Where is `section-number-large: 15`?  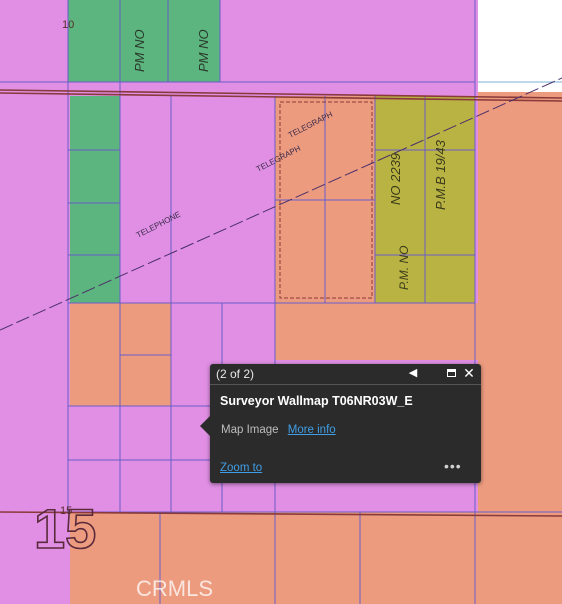
section-number-large: 15 is located at coordinates (65, 528).